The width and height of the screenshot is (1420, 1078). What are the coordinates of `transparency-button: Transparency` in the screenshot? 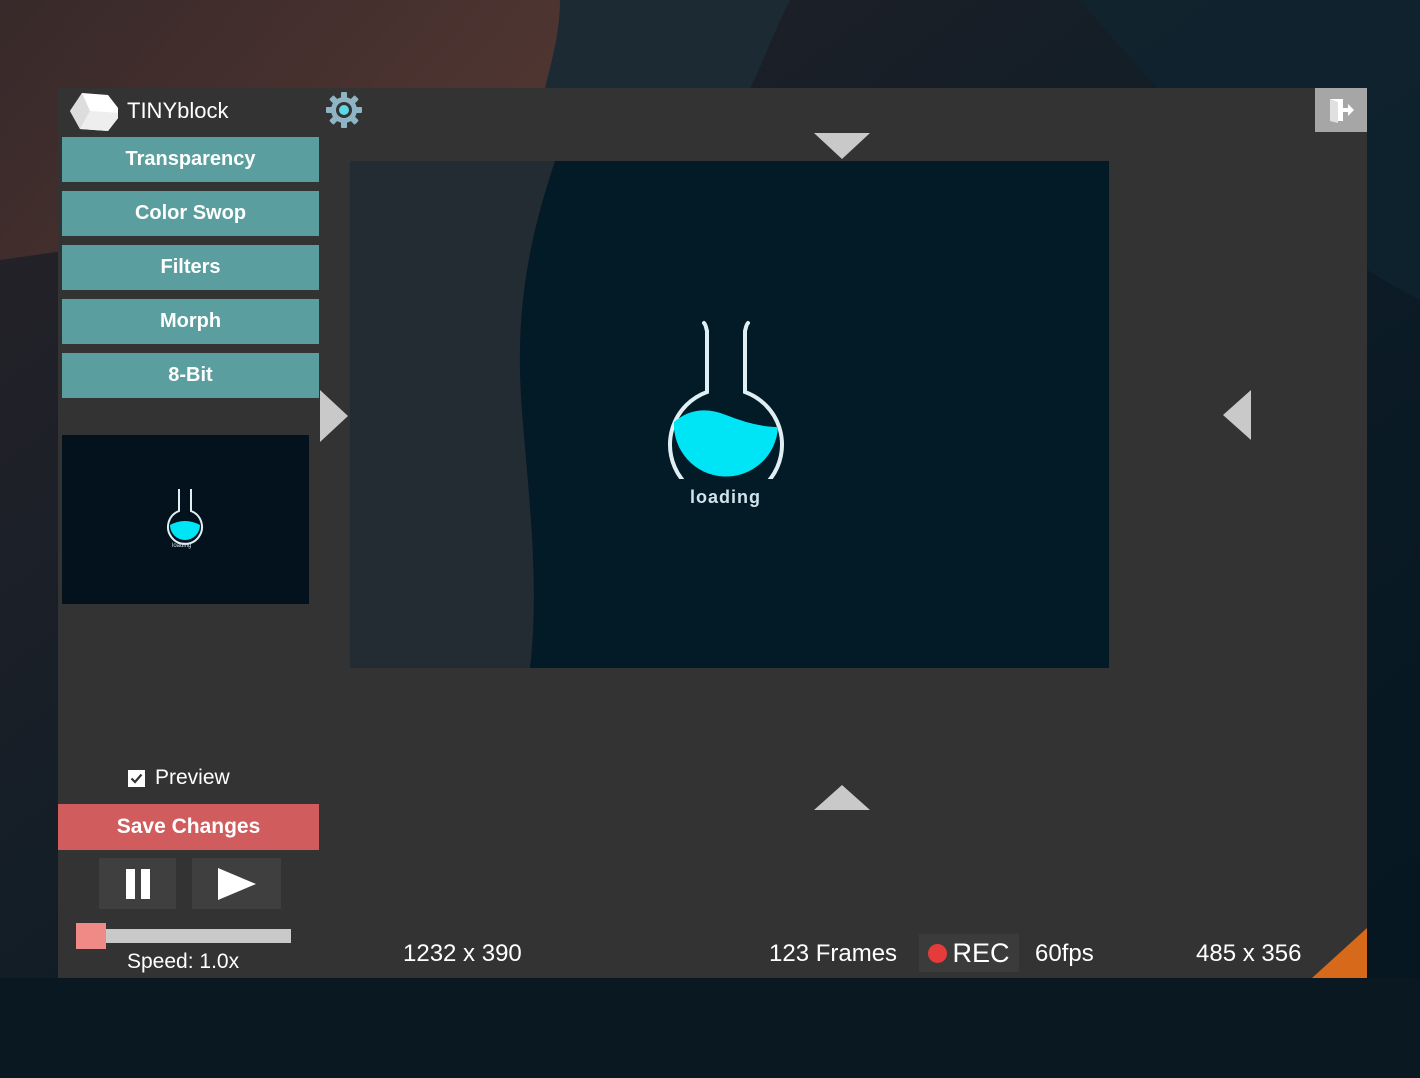 It's located at (190, 159).